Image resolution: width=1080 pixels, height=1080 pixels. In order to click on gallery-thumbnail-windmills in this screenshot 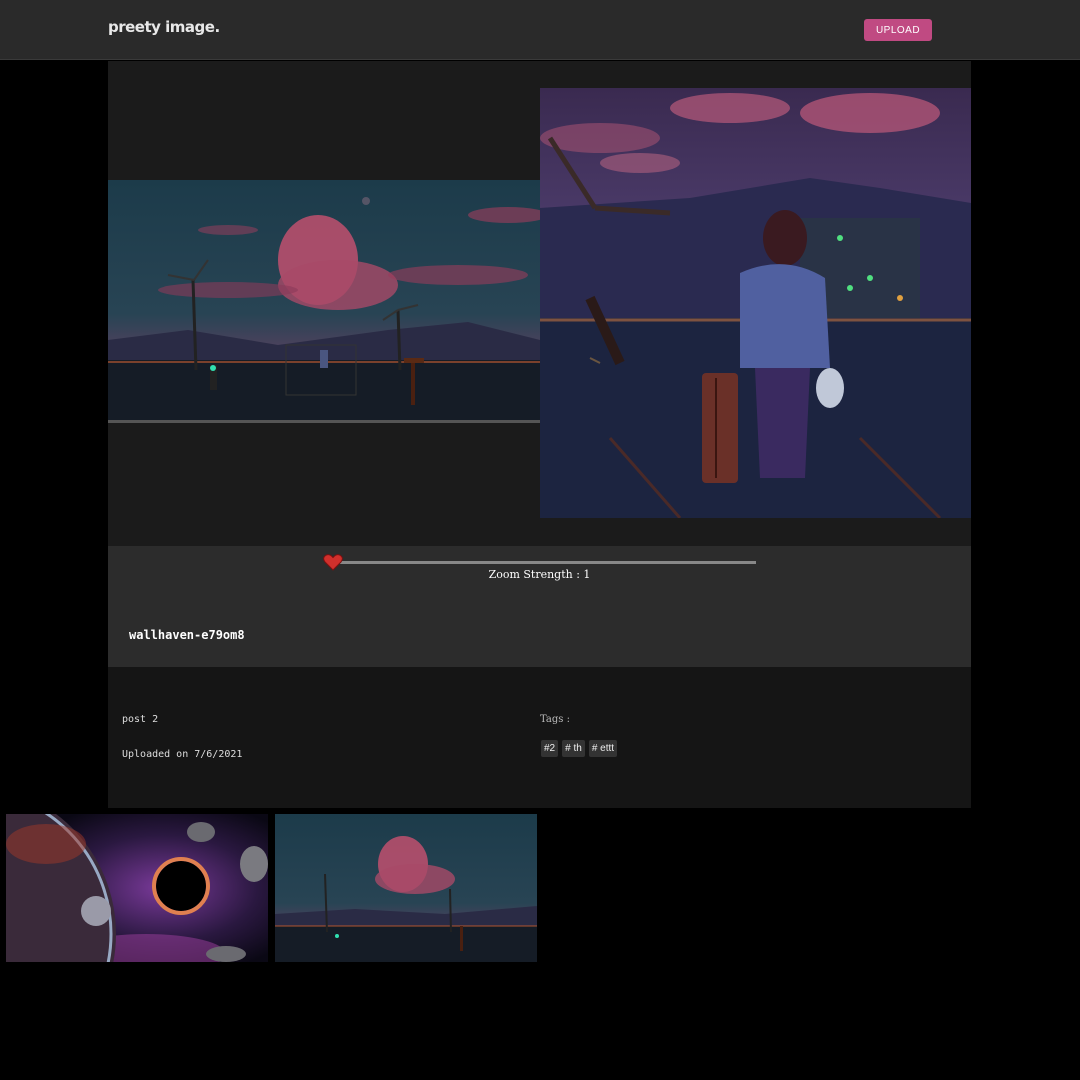, I will do `click(406, 888)`.